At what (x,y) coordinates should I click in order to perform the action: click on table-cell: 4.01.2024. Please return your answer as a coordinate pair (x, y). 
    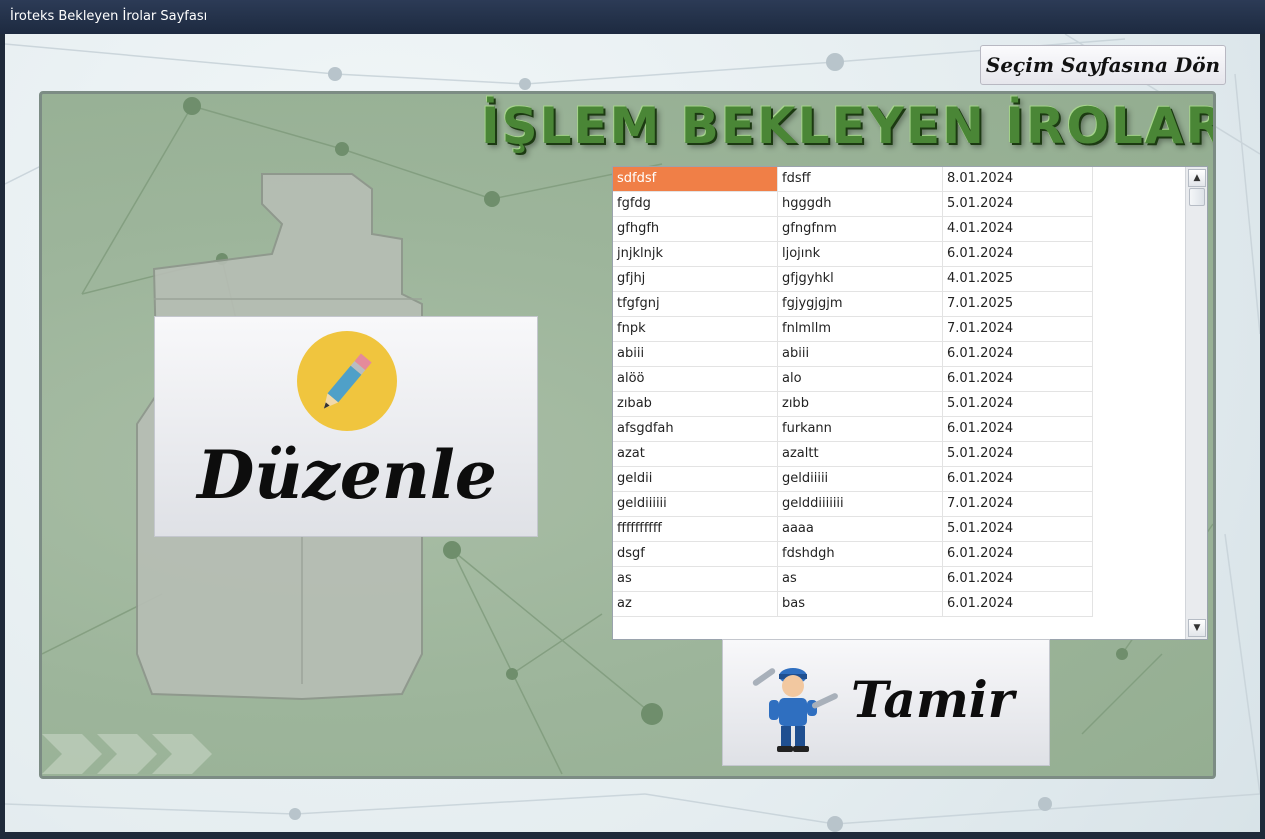
    Looking at the image, I should click on (1018, 229).